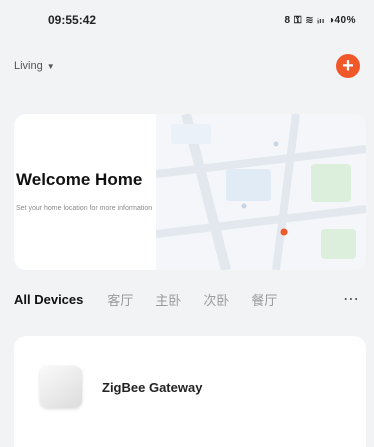  I want to click on home-selector: Living ▼, so click(34, 66).